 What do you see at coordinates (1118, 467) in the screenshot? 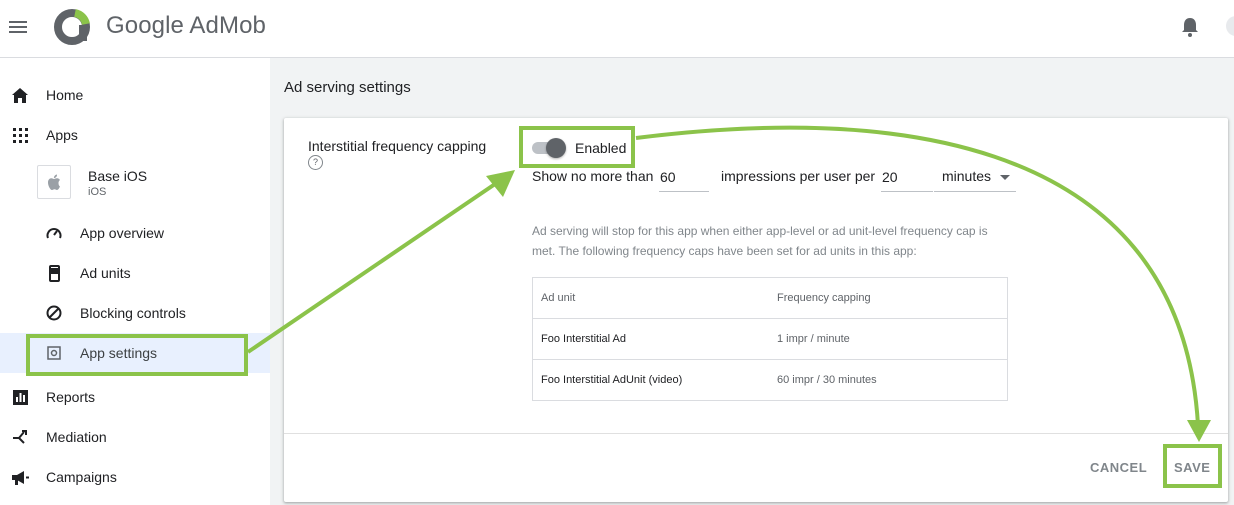
I see `cancel-button: CANCEL` at bounding box center [1118, 467].